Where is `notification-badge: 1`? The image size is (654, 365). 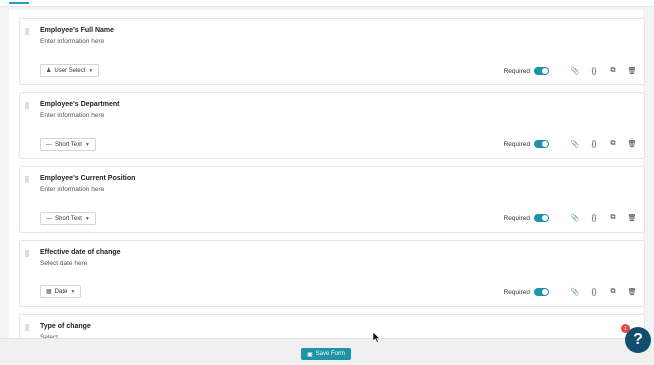 notification-badge: 1 is located at coordinates (625, 328).